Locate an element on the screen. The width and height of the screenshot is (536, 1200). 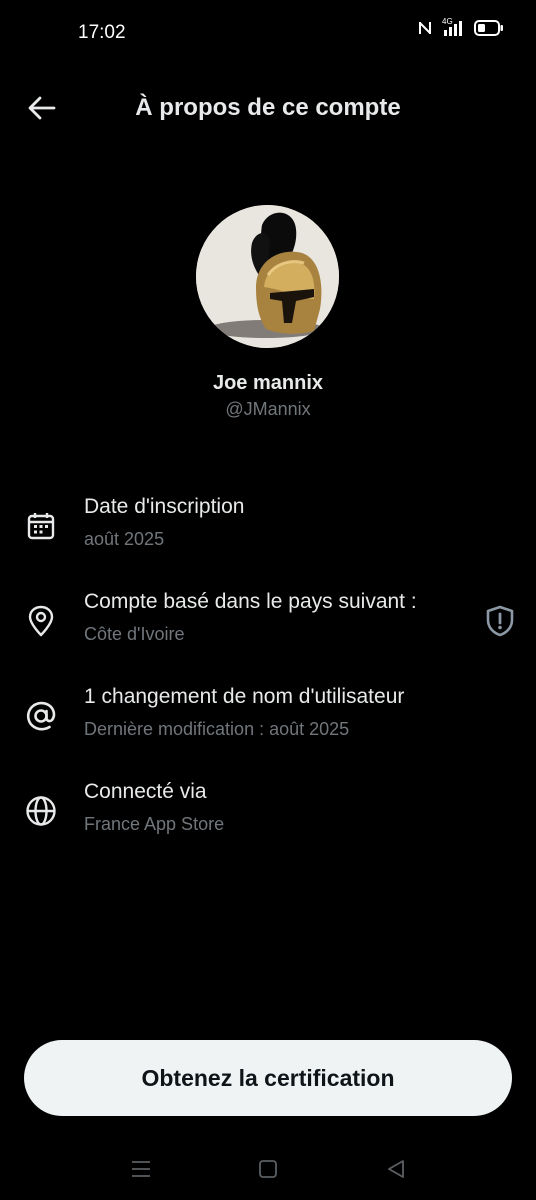
nfc-icon is located at coordinates (425, 28).